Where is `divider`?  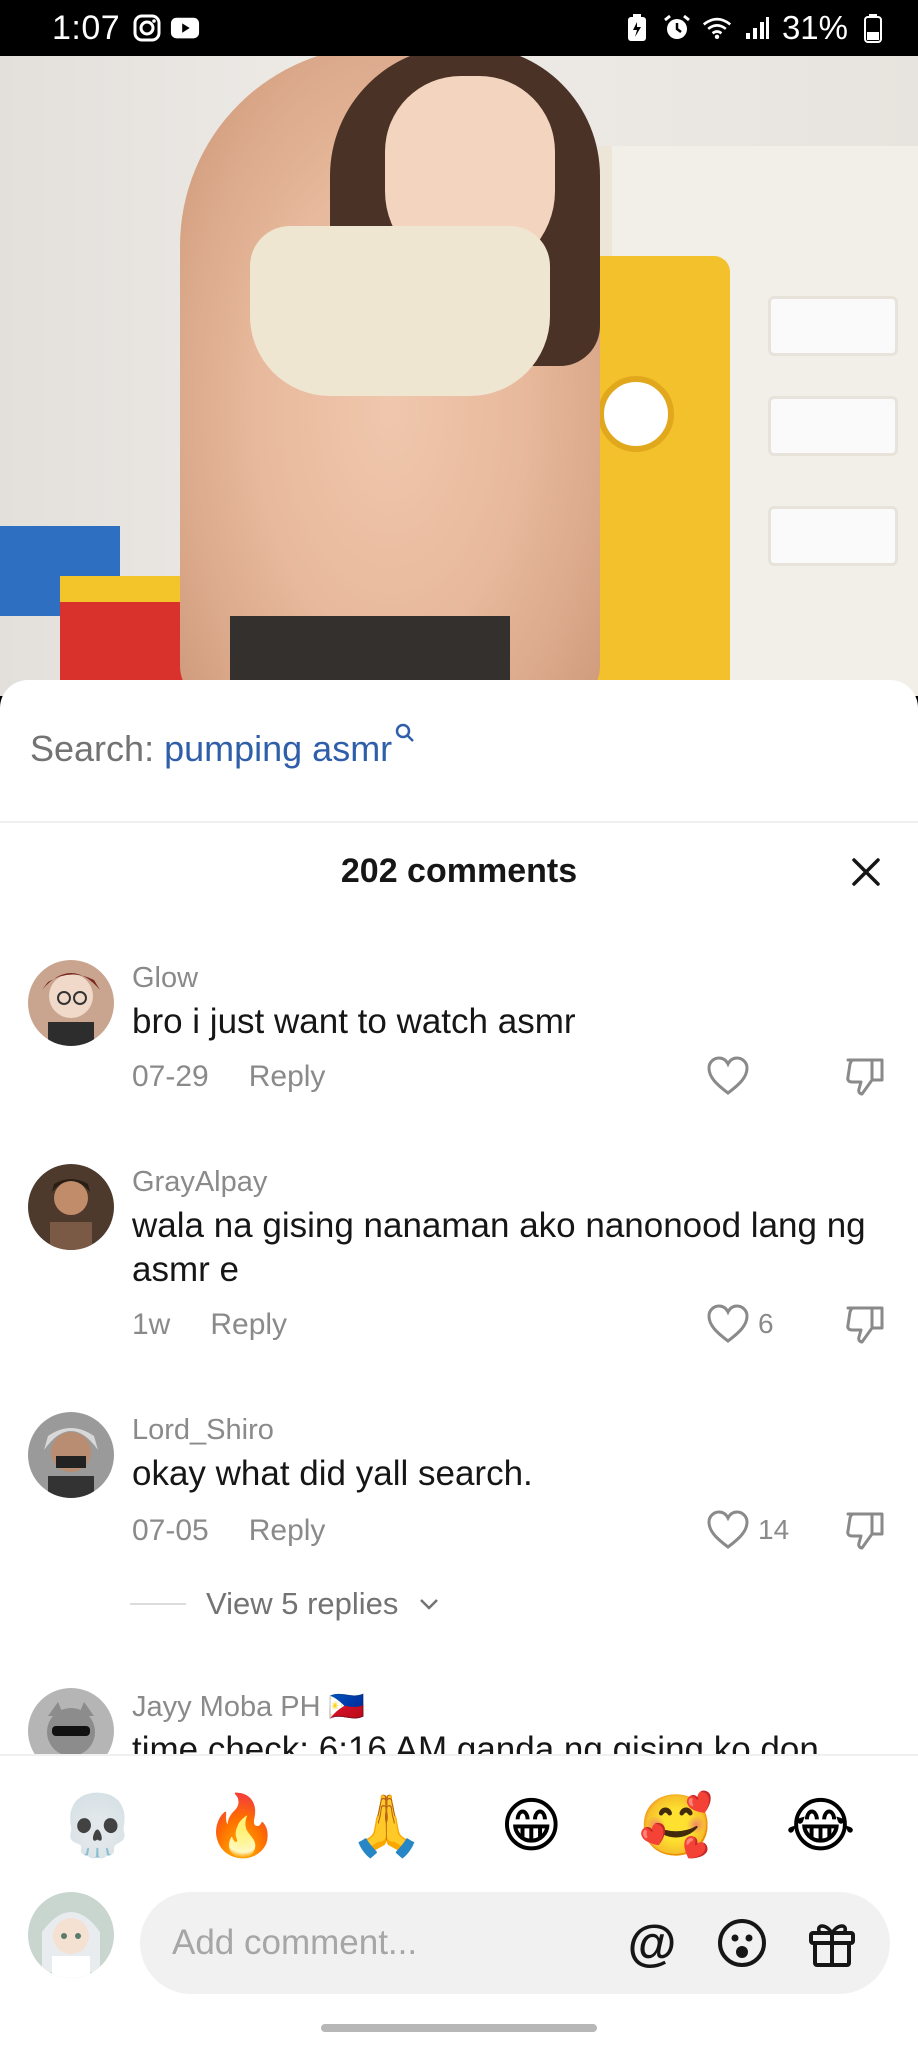 divider is located at coordinates (459, 822).